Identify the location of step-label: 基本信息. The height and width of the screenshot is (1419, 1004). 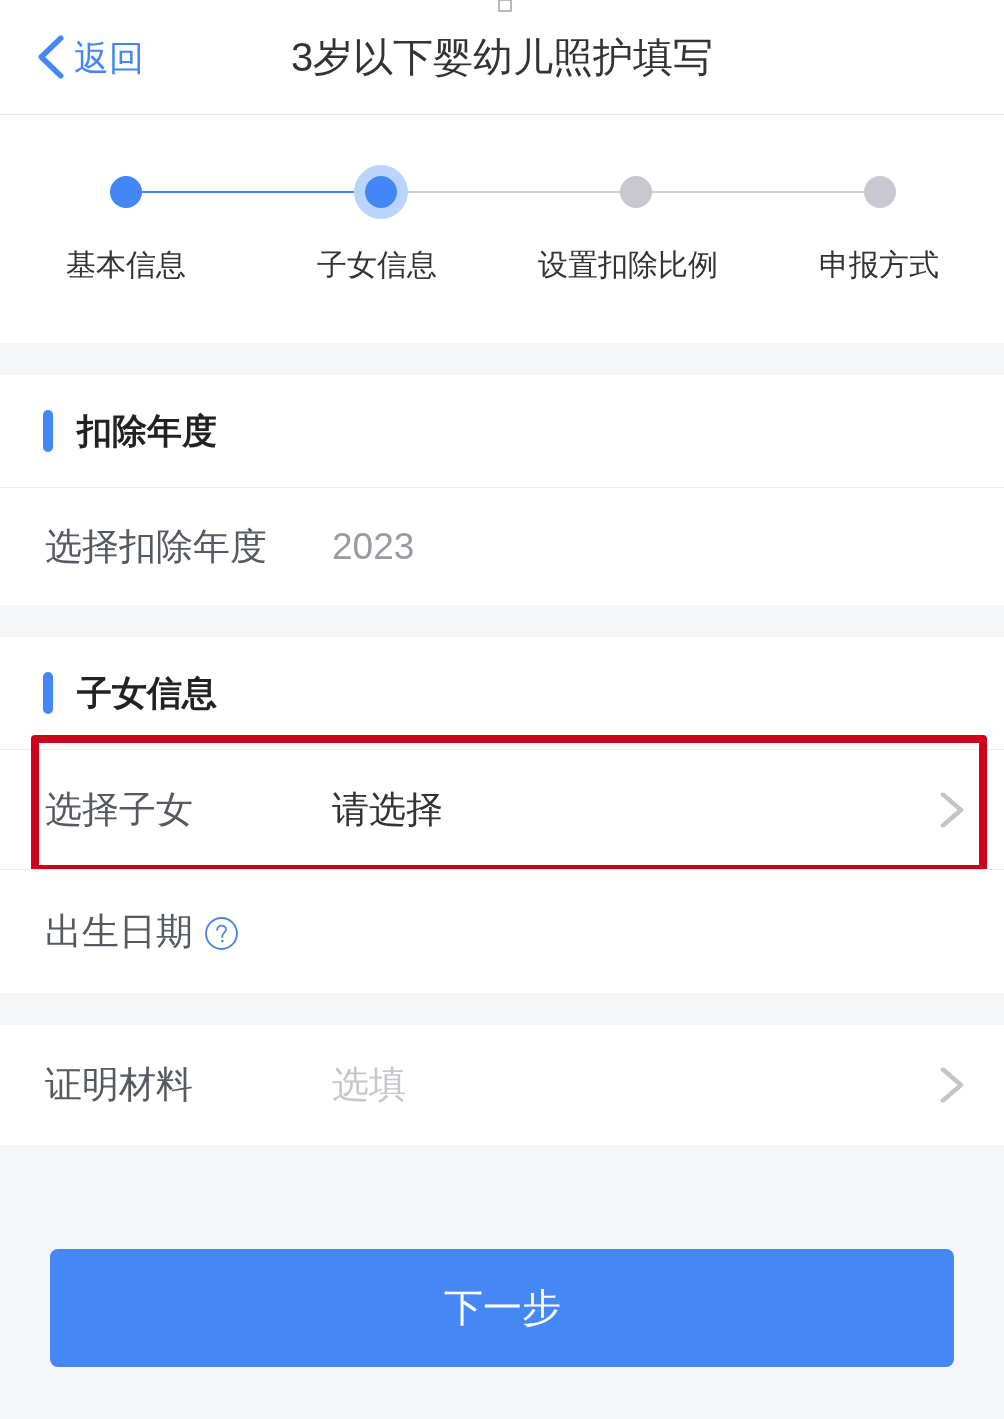
(125, 265).